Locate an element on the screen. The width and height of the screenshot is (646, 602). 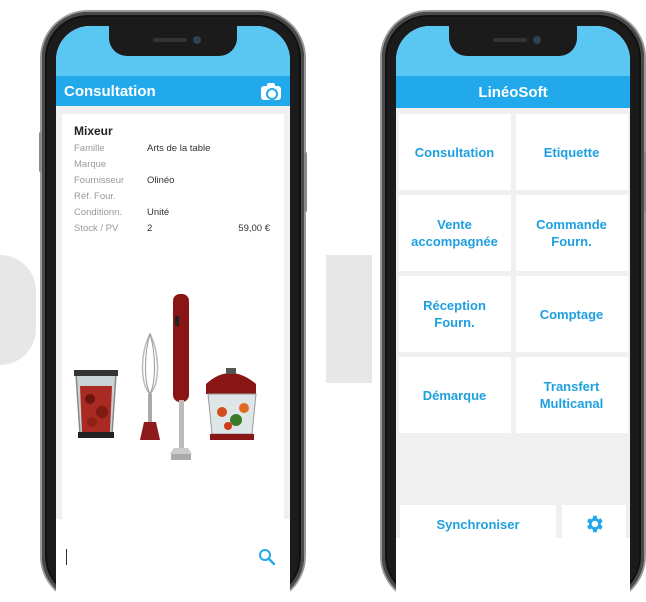
tile-vente-accompagnee: Vente accompagnée is located at coordinates (454, 233).